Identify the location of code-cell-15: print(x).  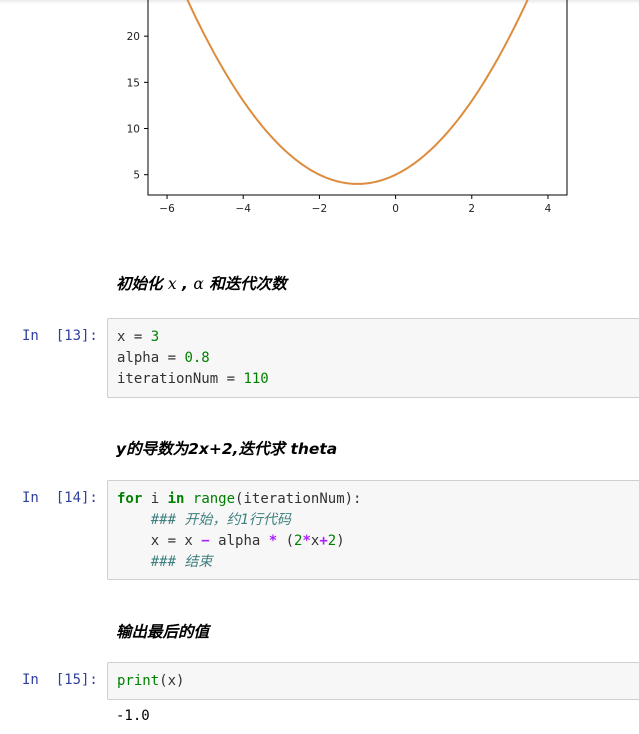
(373, 681).